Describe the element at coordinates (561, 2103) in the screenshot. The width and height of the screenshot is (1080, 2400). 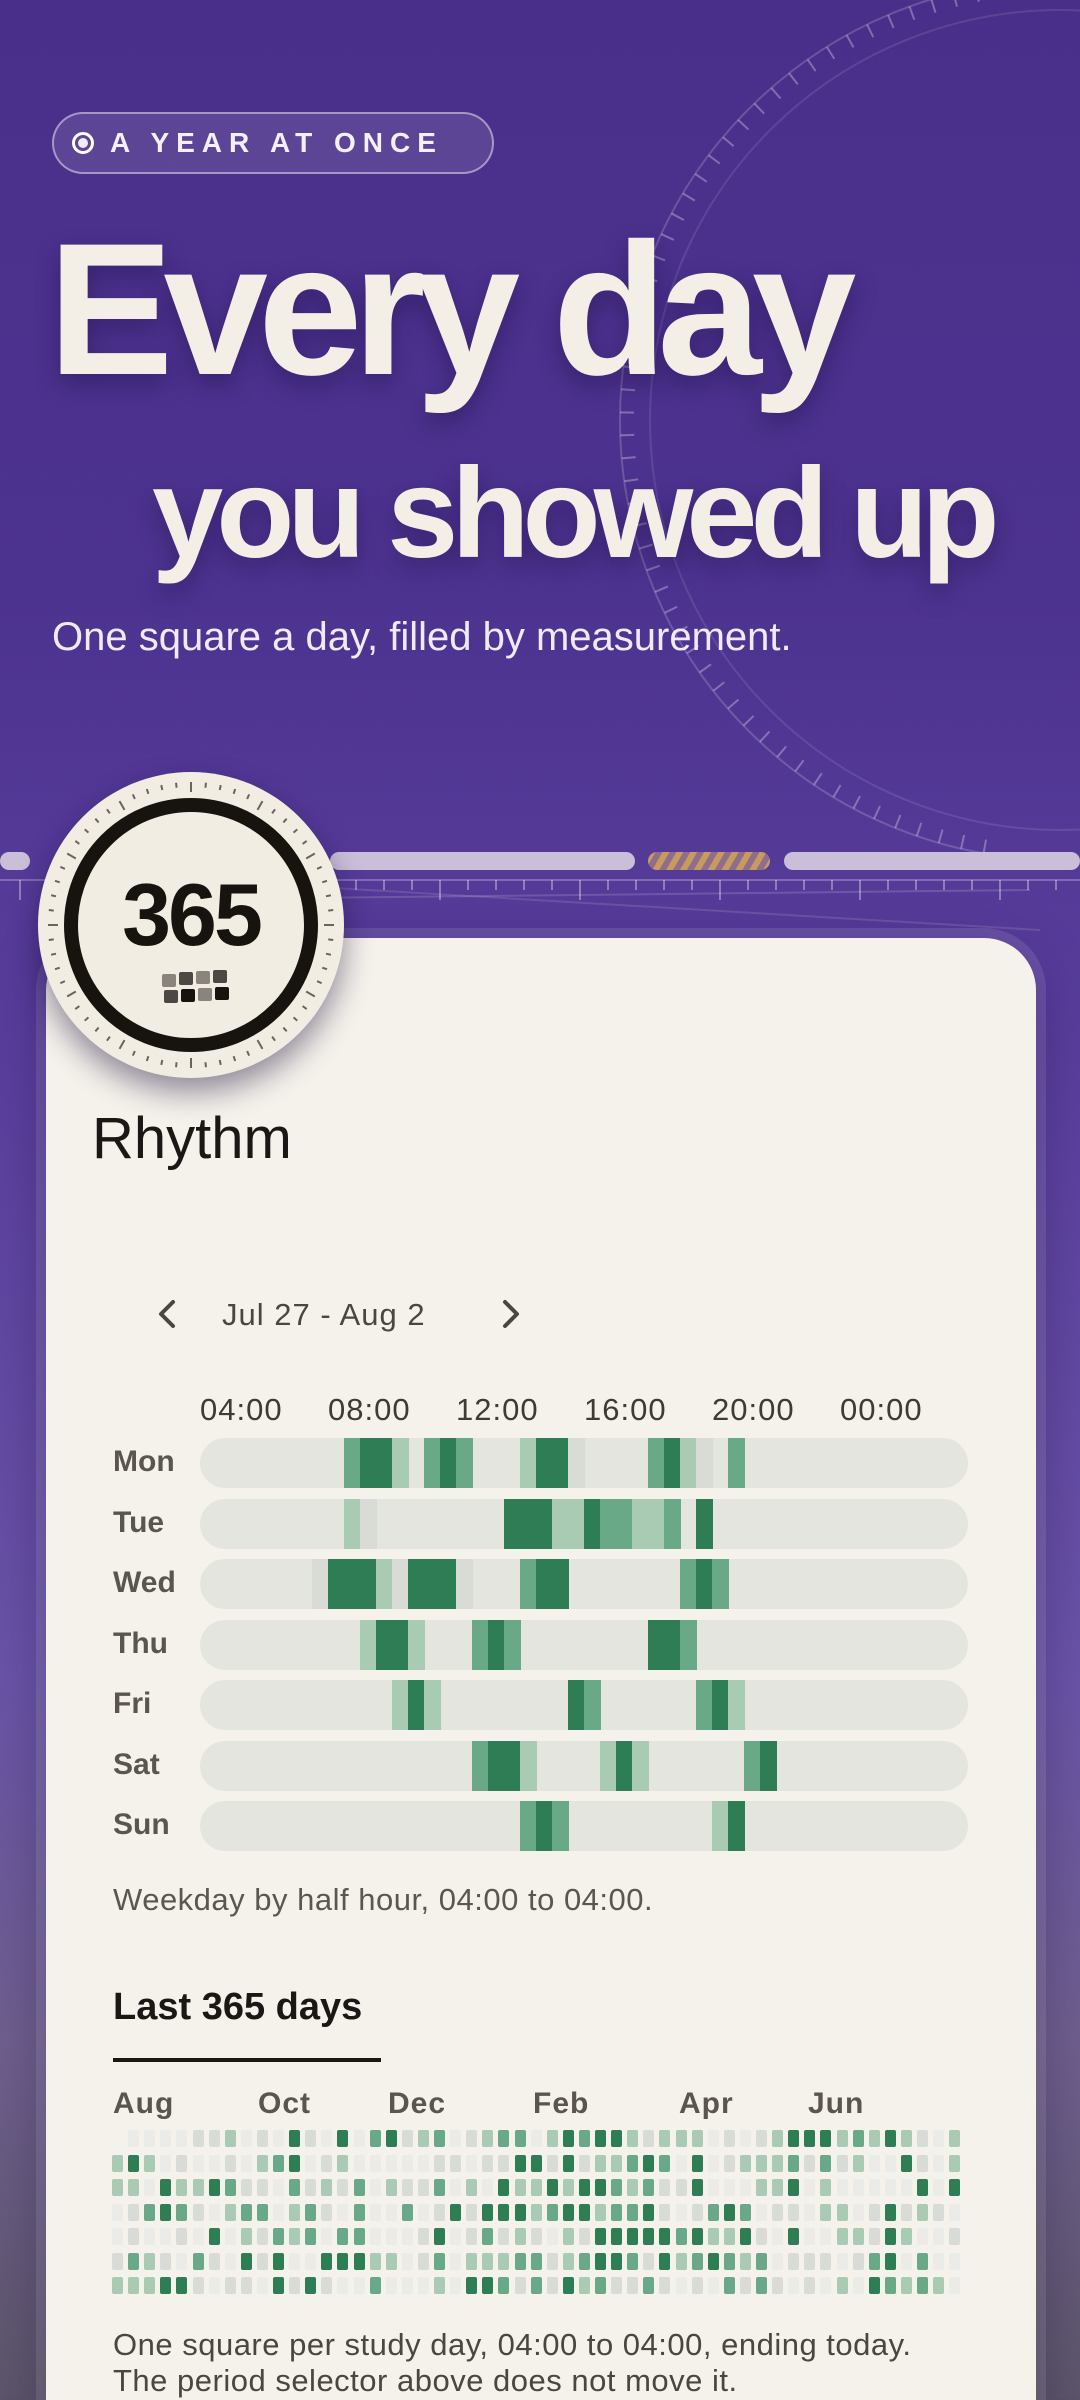
I see `month-label: Feb` at that location.